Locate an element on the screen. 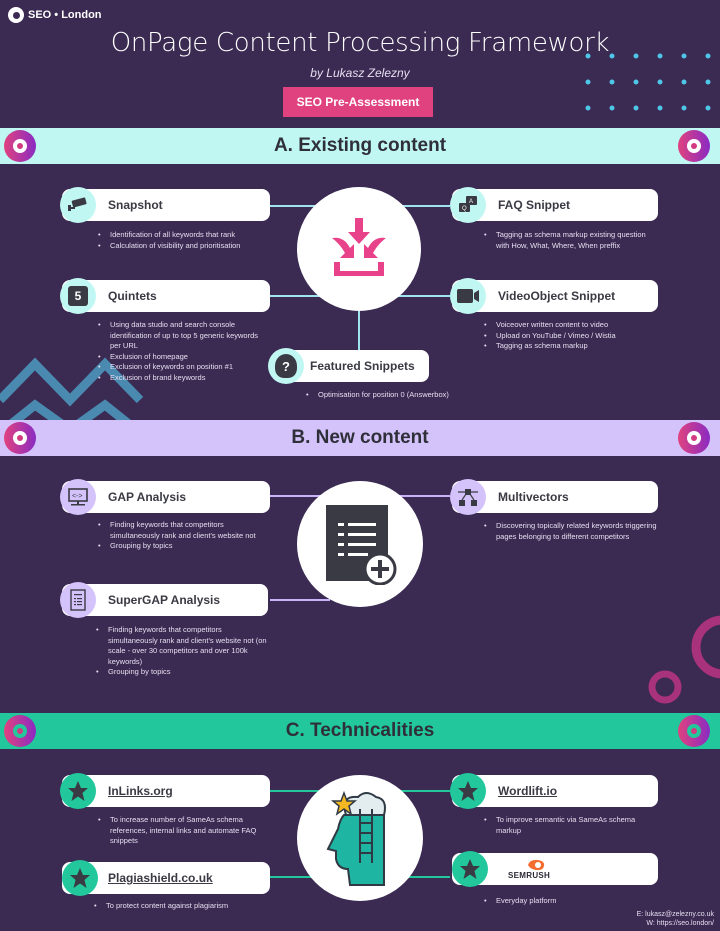 This screenshot has height=931, width=720. quintets-title: Quintets is located at coordinates (132, 296).